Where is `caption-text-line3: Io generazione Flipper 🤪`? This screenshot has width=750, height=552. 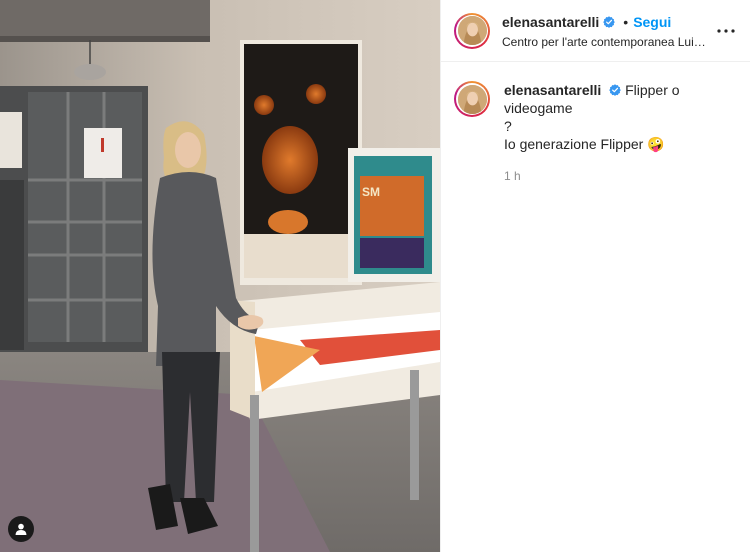 caption-text-line3: Io generazione Flipper 🤪 is located at coordinates (584, 144).